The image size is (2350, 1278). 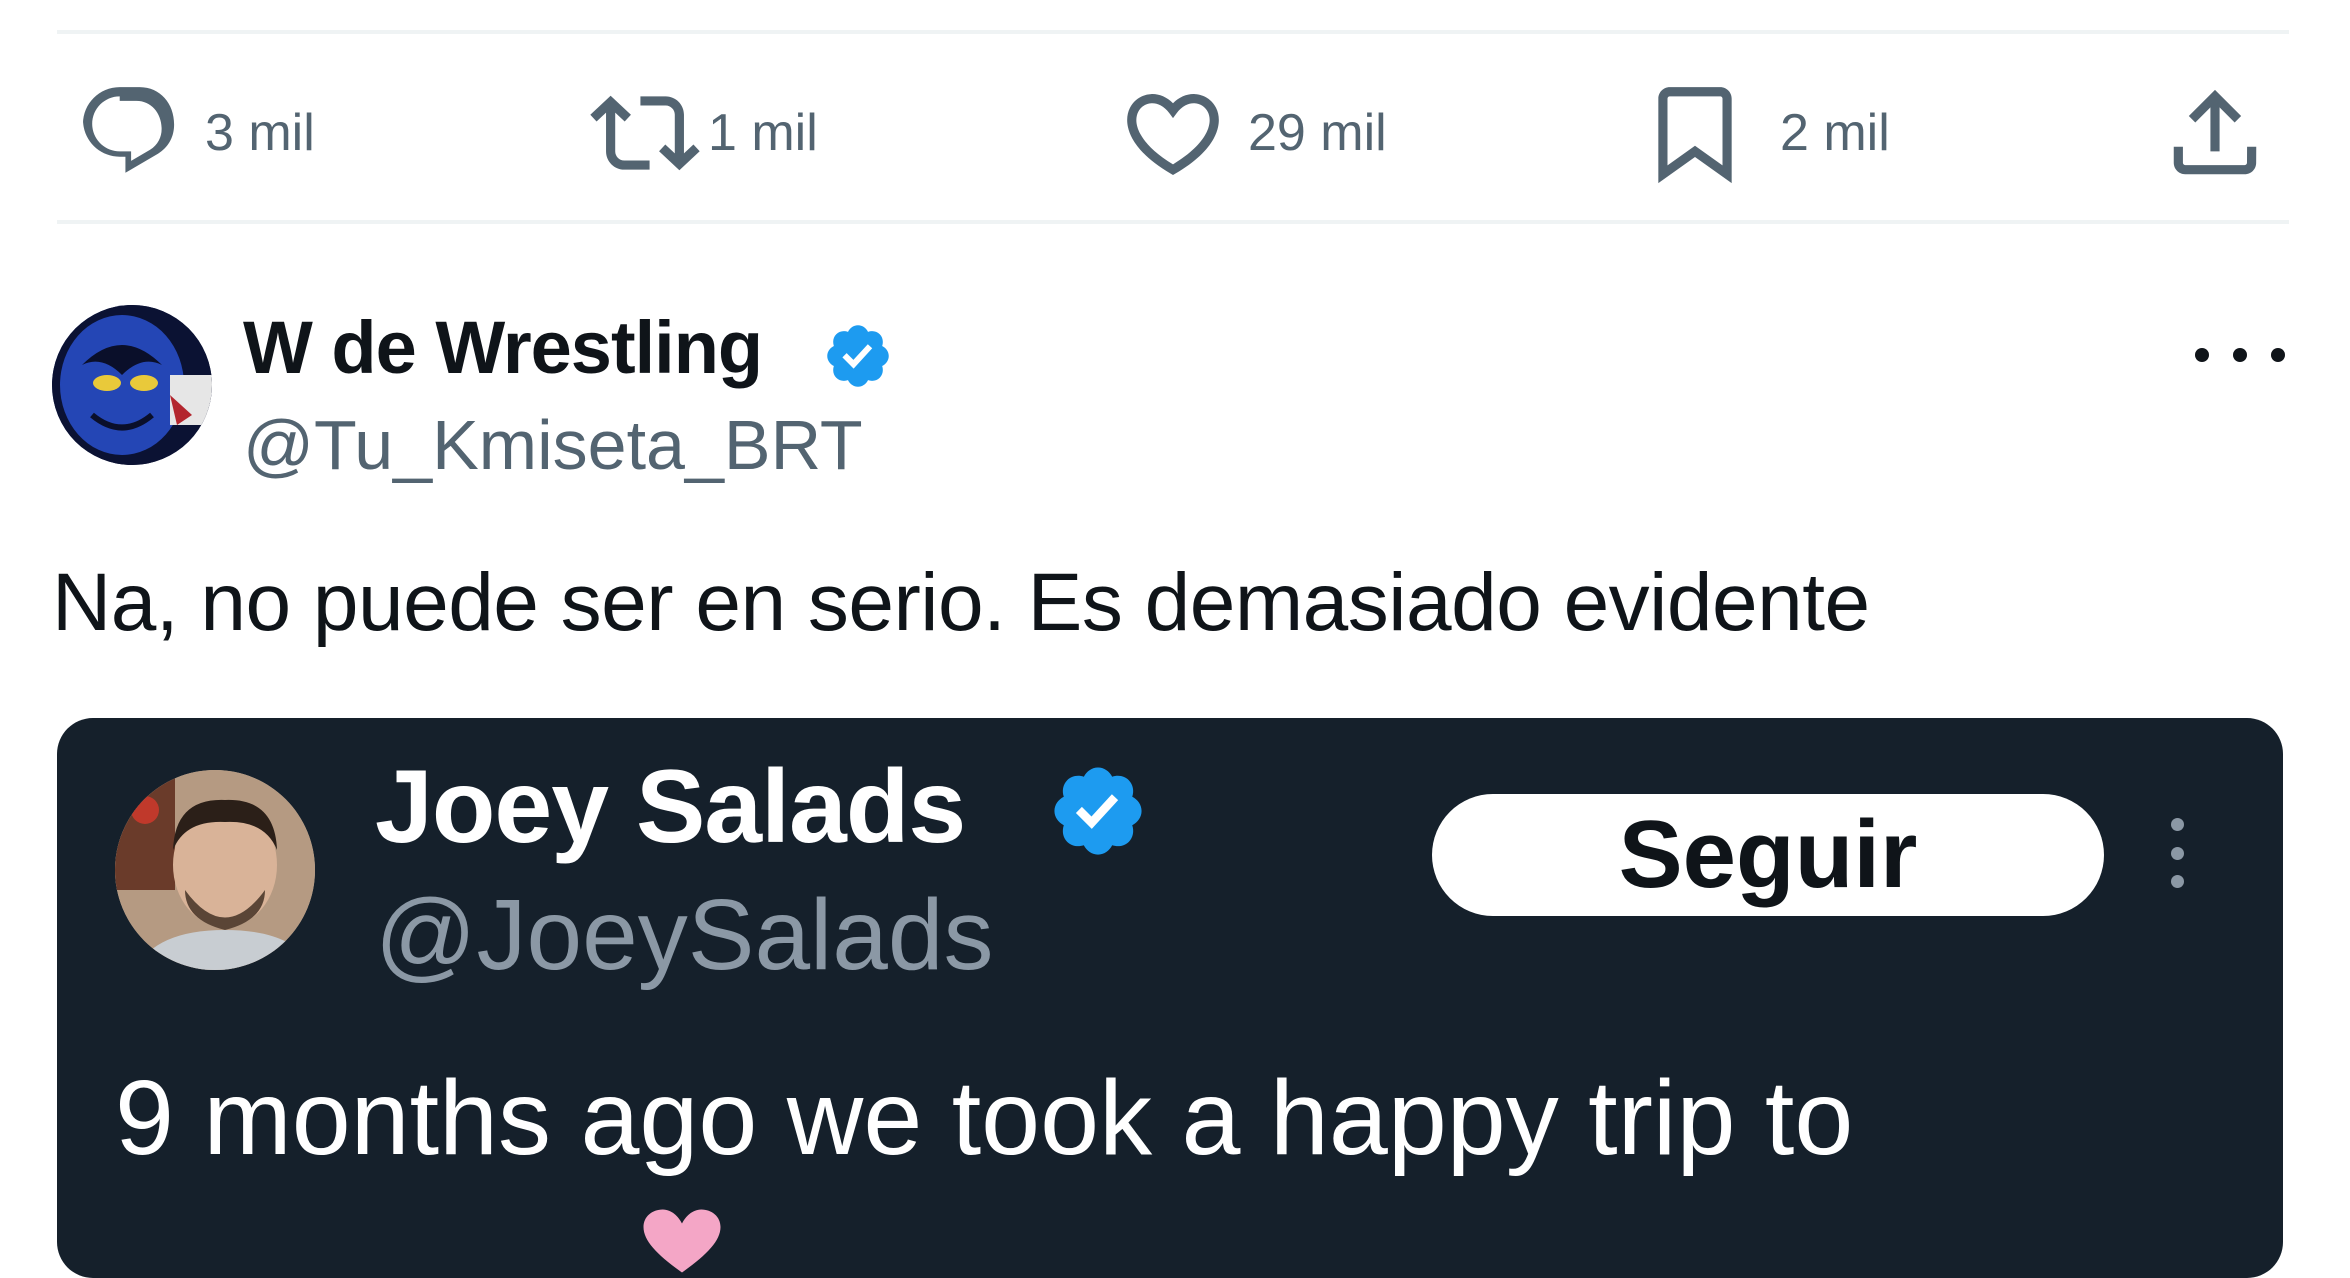 What do you see at coordinates (763, 133) in the screenshot?
I see `retweet-count: 1 mil` at bounding box center [763, 133].